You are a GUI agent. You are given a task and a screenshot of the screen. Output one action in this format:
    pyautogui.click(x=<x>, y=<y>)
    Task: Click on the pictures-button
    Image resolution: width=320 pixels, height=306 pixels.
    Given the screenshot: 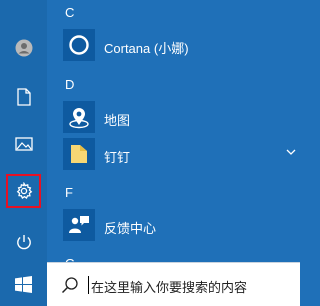 What is the action you would take?
    pyautogui.click(x=23, y=144)
    